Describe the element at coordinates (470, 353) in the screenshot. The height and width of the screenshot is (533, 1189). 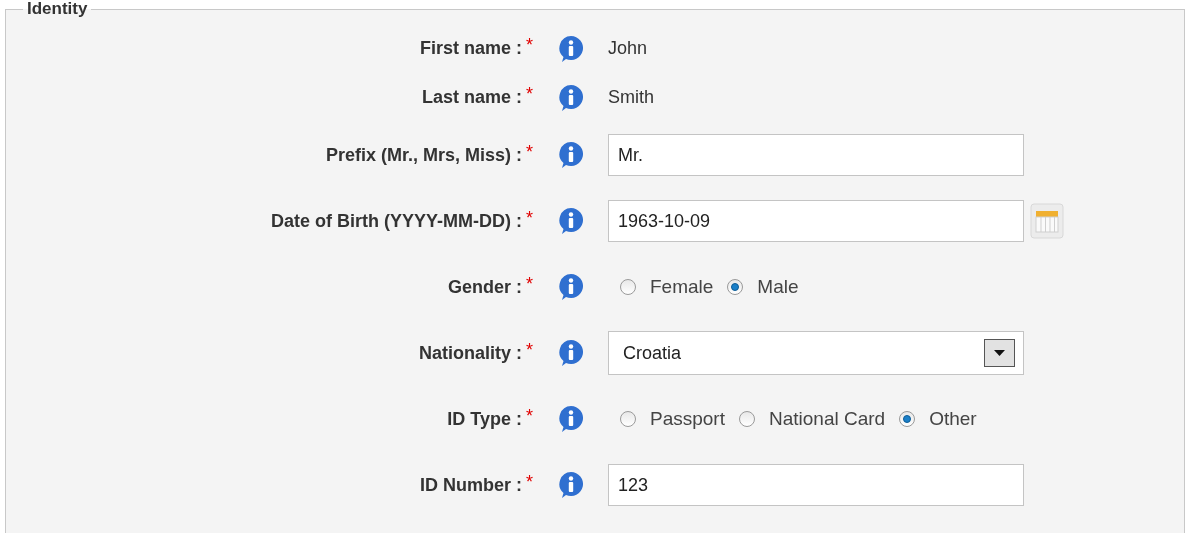
I see `field-label: Nationality :` at that location.